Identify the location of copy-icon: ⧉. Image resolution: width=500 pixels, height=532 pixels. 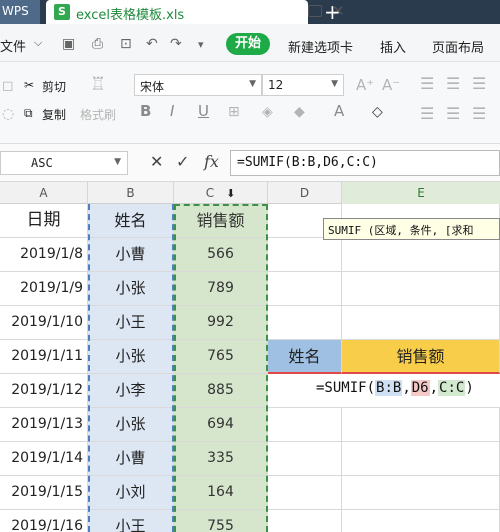
(28, 113).